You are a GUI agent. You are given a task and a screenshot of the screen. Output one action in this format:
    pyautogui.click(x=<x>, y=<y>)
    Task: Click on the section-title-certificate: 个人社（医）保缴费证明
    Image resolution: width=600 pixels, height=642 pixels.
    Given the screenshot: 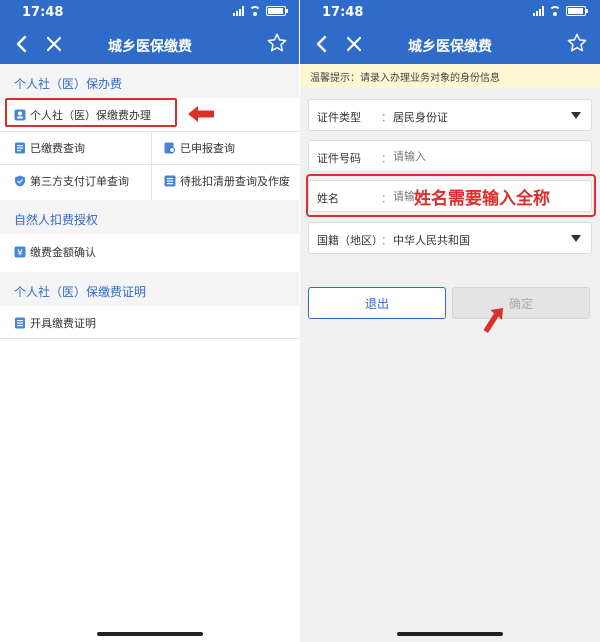 What is the action you would take?
    pyautogui.click(x=80, y=292)
    